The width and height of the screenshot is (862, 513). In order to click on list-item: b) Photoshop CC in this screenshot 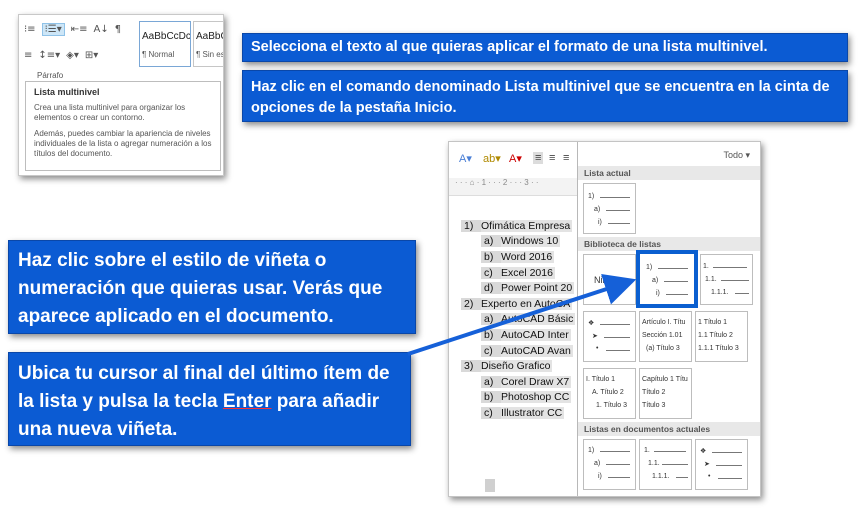, I will do `click(520, 398)`.